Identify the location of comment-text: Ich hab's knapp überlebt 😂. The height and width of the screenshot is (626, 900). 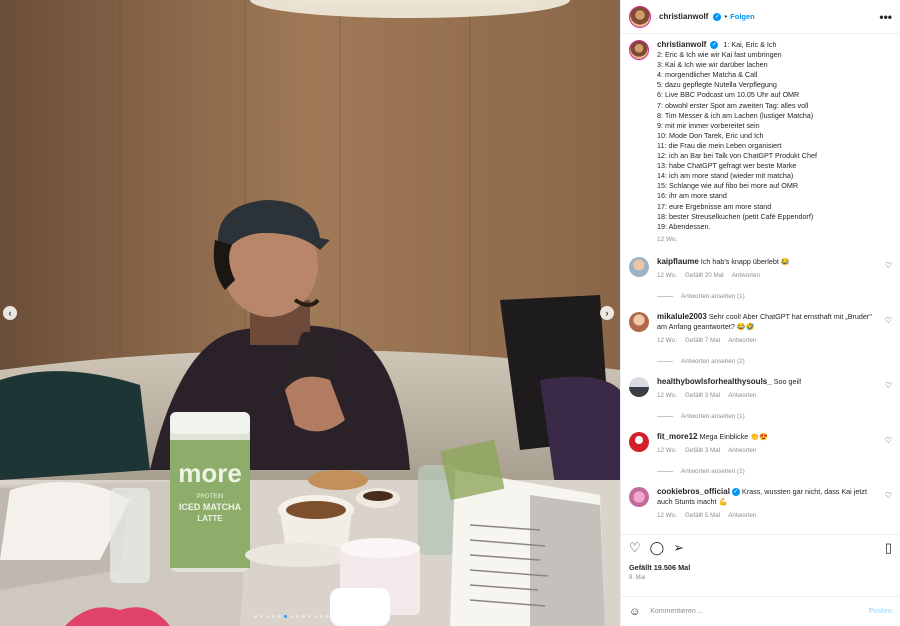
(745, 261).